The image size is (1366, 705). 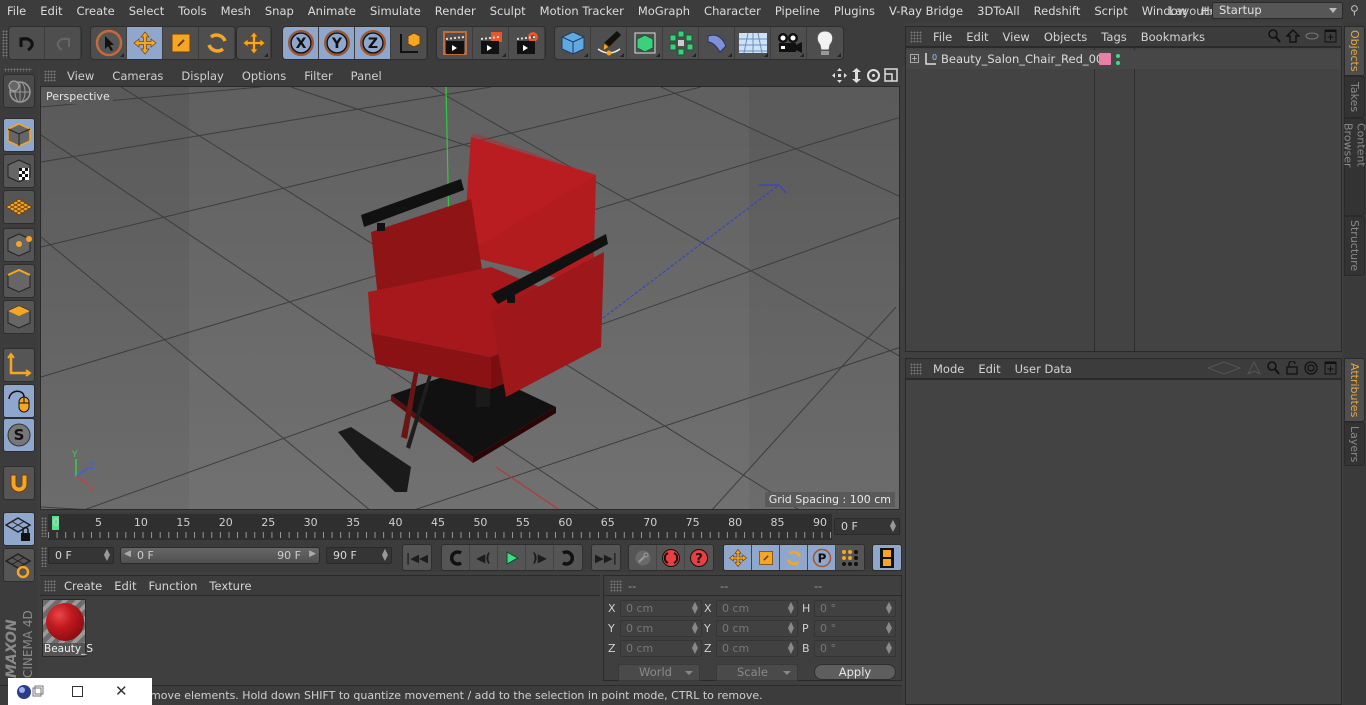 What do you see at coordinates (127, 554) in the screenshot?
I see `range-left-arrow-icon: ◀` at bounding box center [127, 554].